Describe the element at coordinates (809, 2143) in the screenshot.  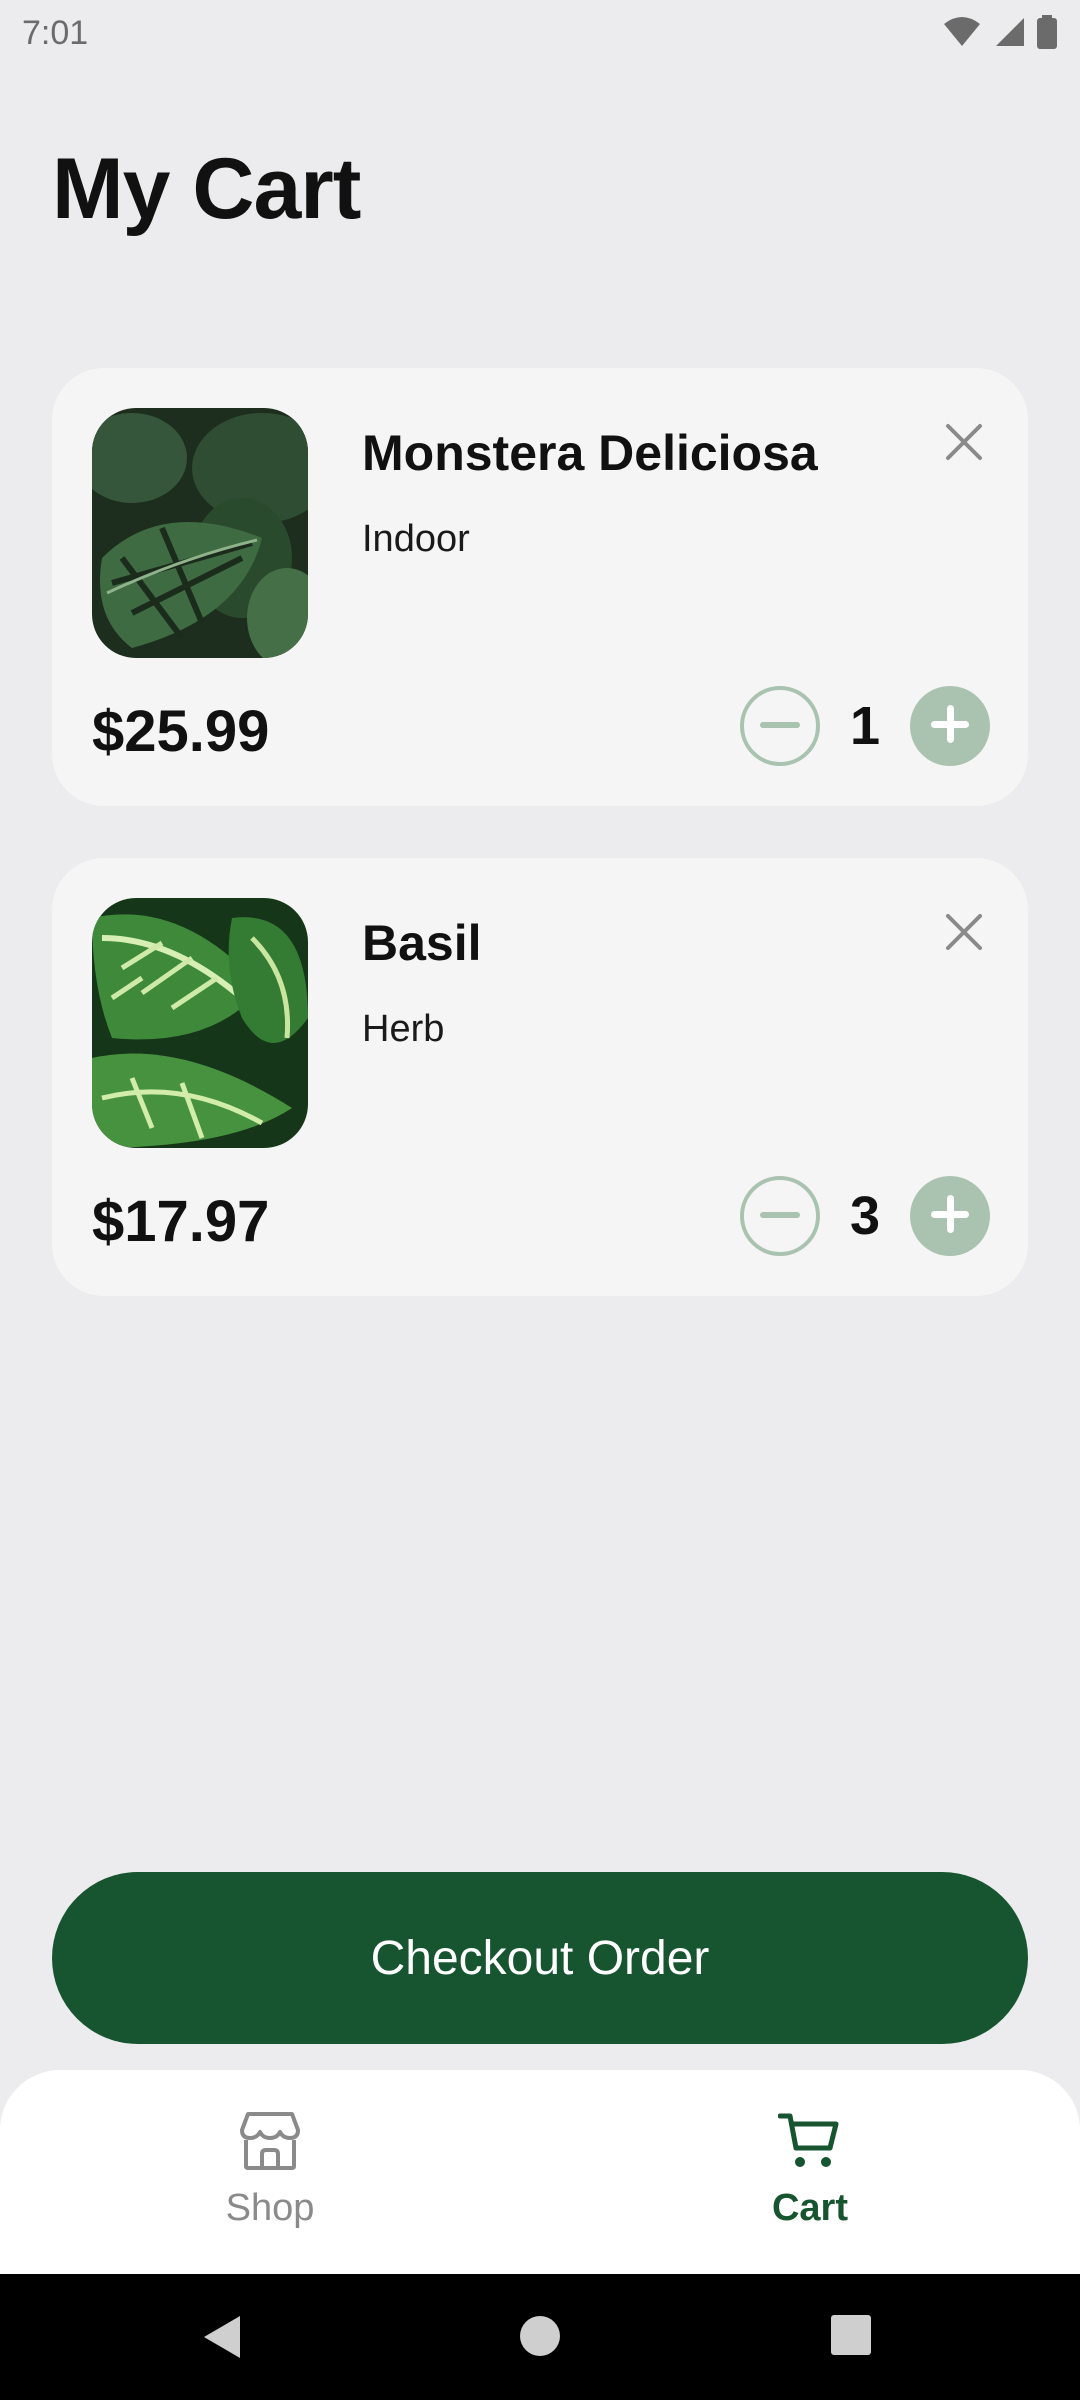
I see `cart-icon` at that location.